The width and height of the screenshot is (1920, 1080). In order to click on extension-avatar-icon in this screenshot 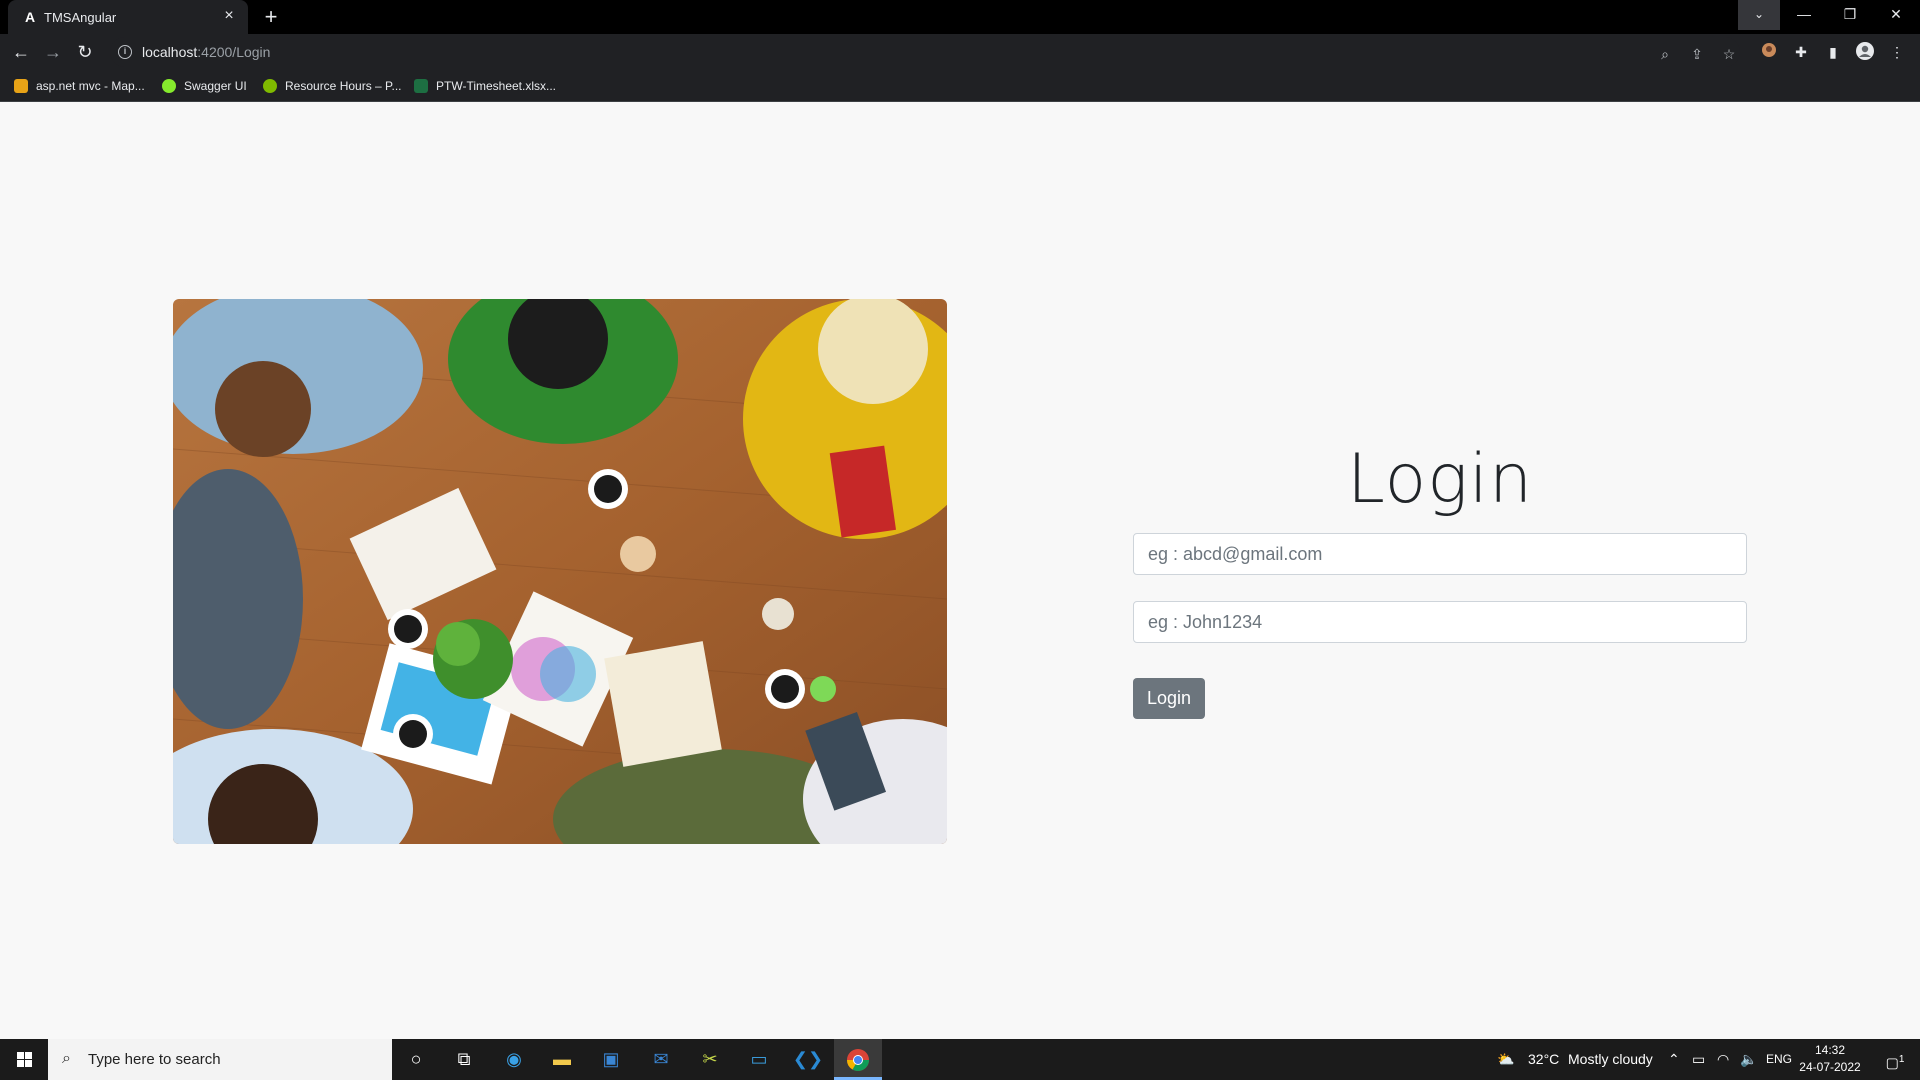, I will do `click(1769, 52)`.